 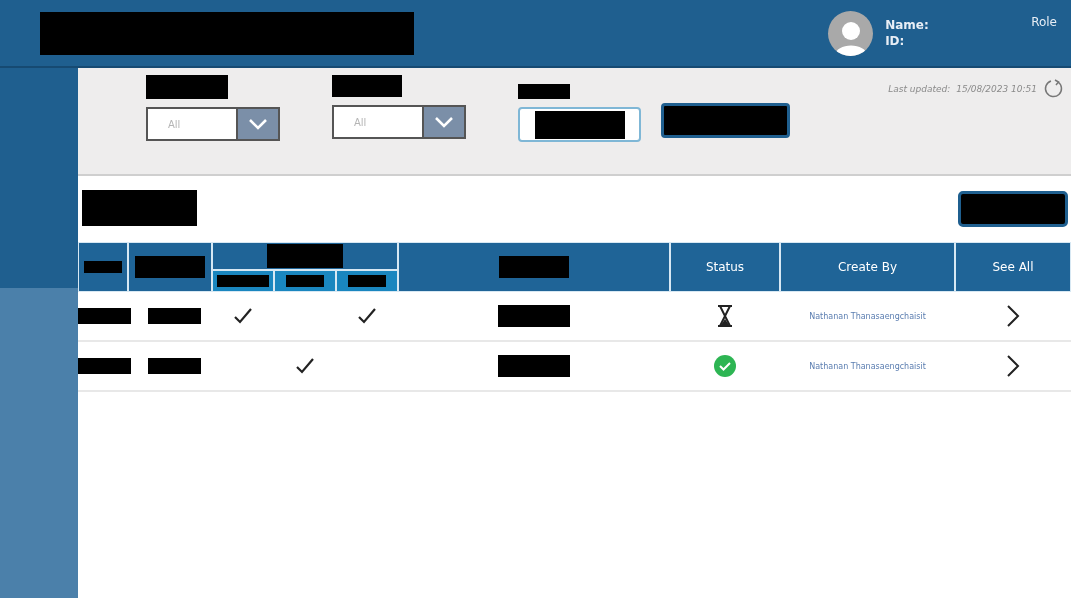 I want to click on column-header: Status, so click(x=725, y=267).